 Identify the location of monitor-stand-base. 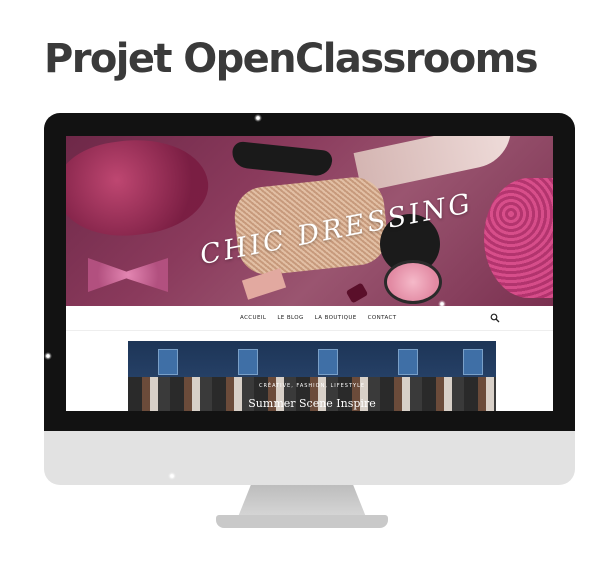
(302, 521).